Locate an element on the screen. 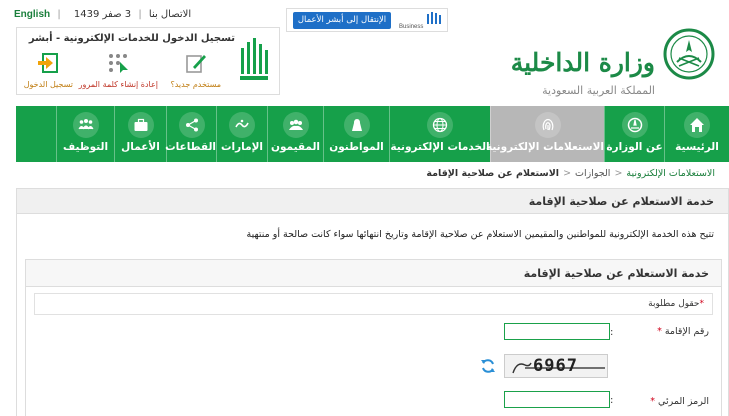 This screenshot has width=729, height=416. breadcrumb-current: الاستعلام عن صلاحية الإقامة is located at coordinates (493, 173).